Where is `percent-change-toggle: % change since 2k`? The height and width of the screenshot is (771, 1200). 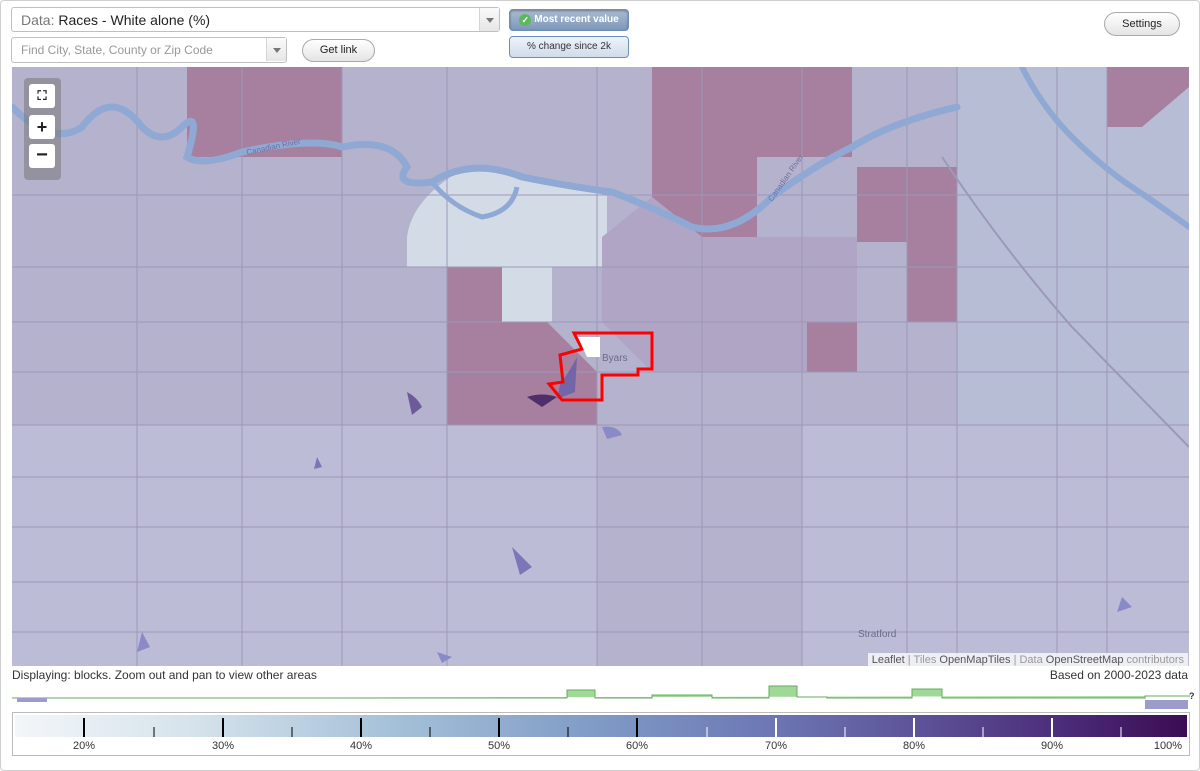 percent-change-toggle: % change since 2k is located at coordinates (569, 47).